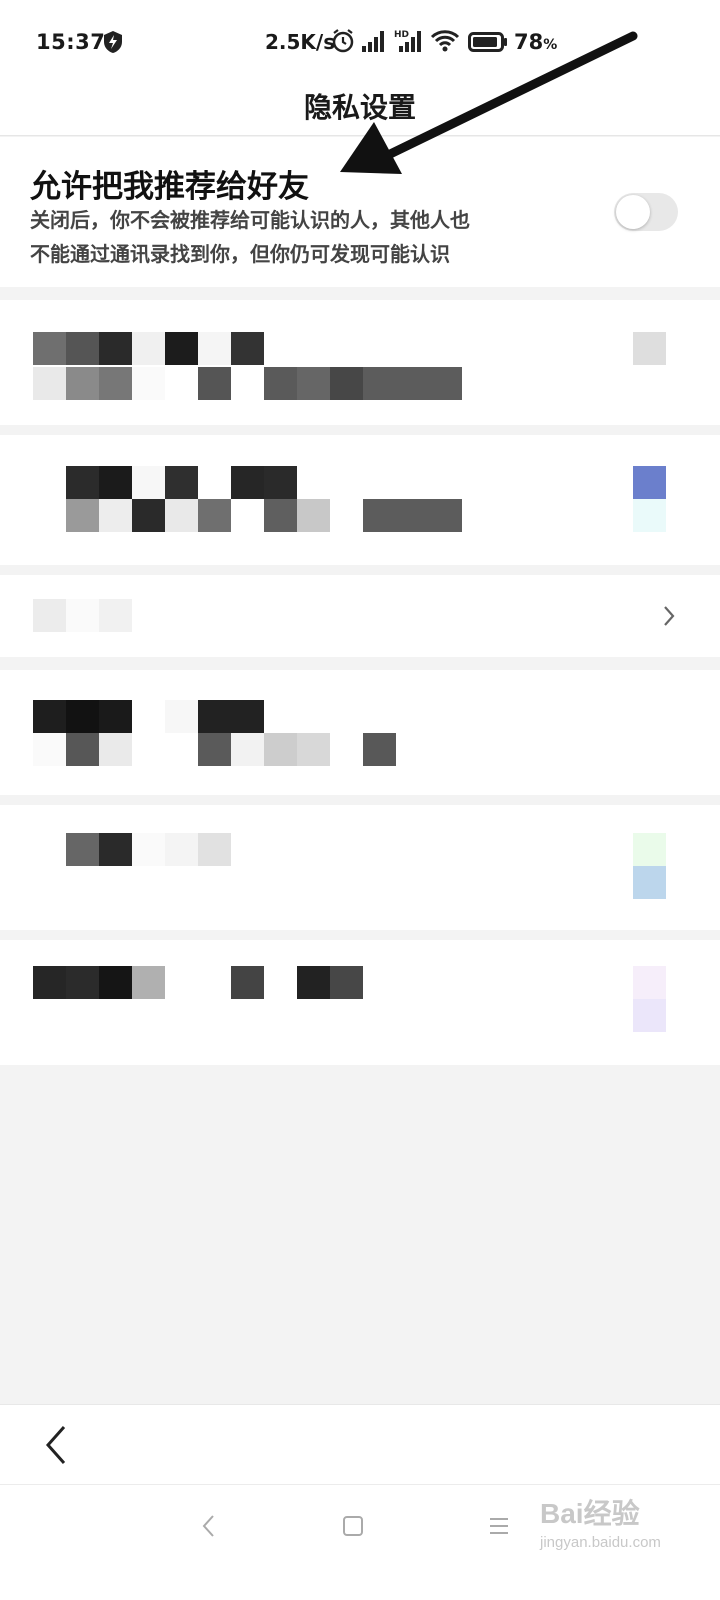 The width and height of the screenshot is (720, 1600). Describe the element at coordinates (113, 42) in the screenshot. I see `shield-bolt-icon` at that location.